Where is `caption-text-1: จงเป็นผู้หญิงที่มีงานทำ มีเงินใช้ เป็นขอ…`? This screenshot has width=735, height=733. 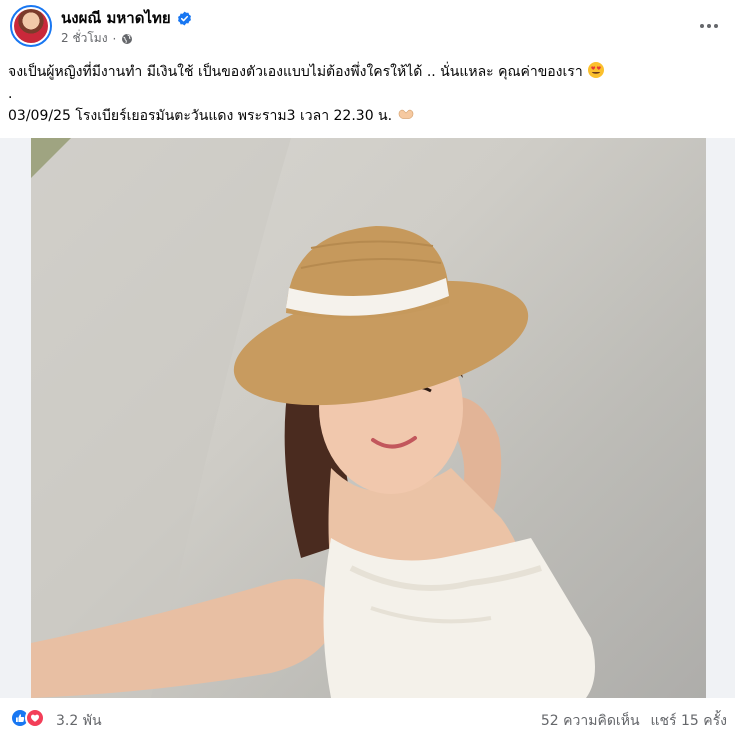
caption-text-1: จงเป็นผู้หญิงที่มีงานทำ มีเงินใช้ เป็นขอ… is located at coordinates (295, 72).